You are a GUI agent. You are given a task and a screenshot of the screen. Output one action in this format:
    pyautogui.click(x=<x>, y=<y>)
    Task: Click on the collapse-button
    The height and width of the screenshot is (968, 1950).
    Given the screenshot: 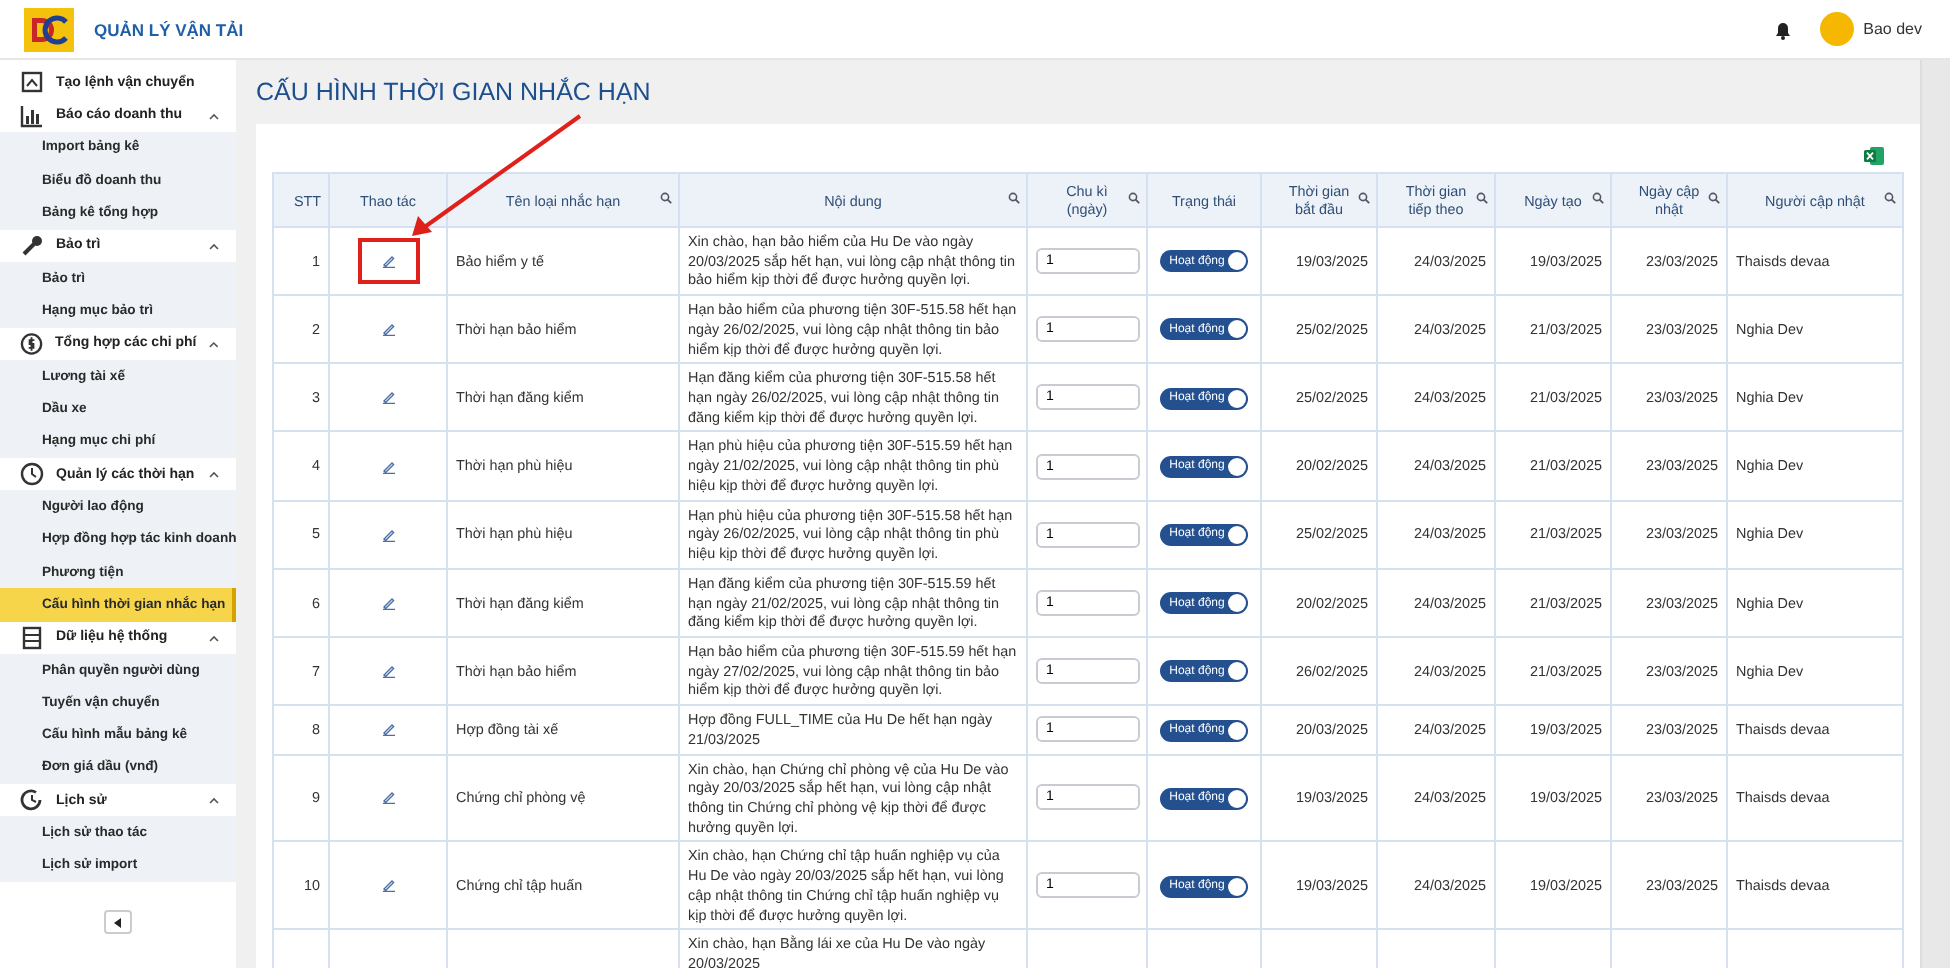 What is the action you would take?
    pyautogui.click(x=118, y=922)
    